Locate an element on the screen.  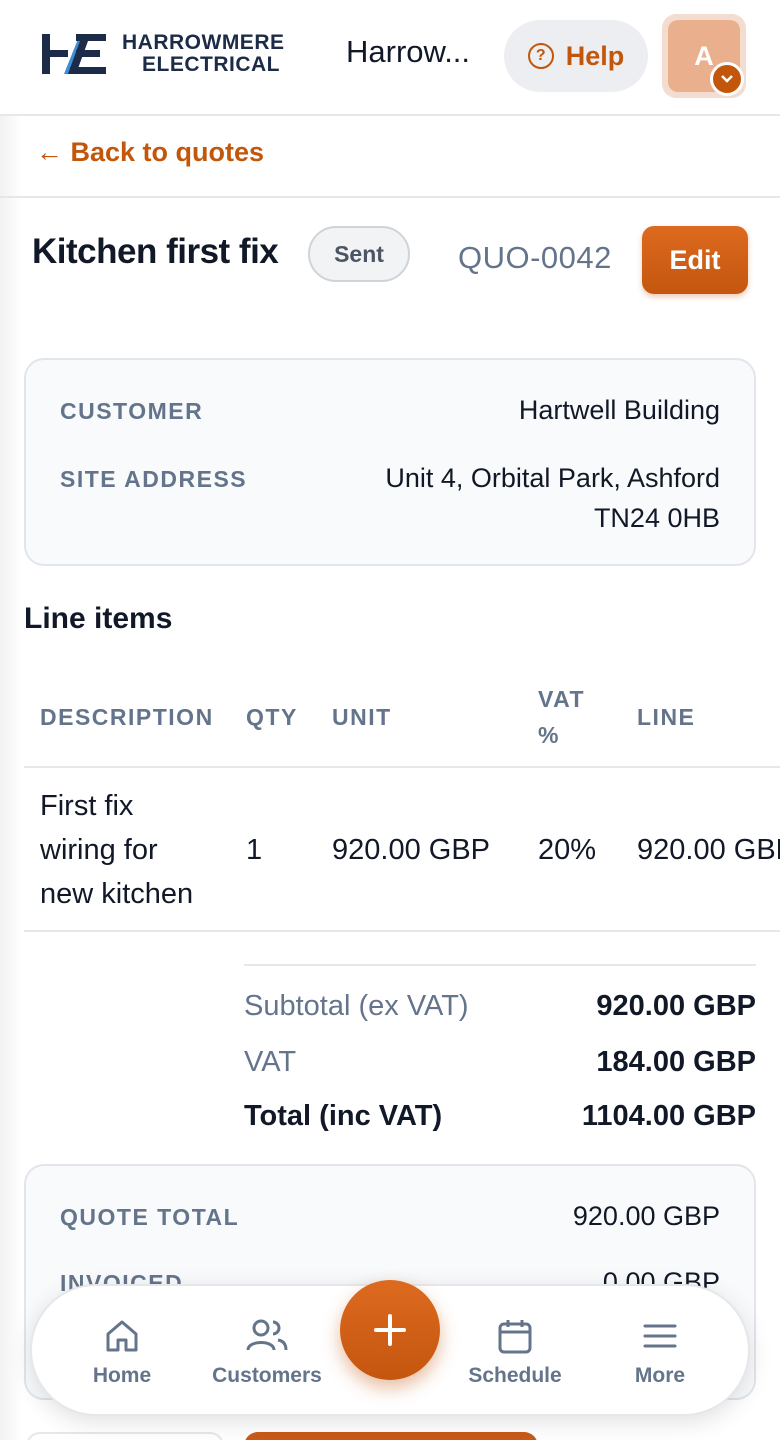
row-unit: 920.00 GBP is located at coordinates (411, 850).